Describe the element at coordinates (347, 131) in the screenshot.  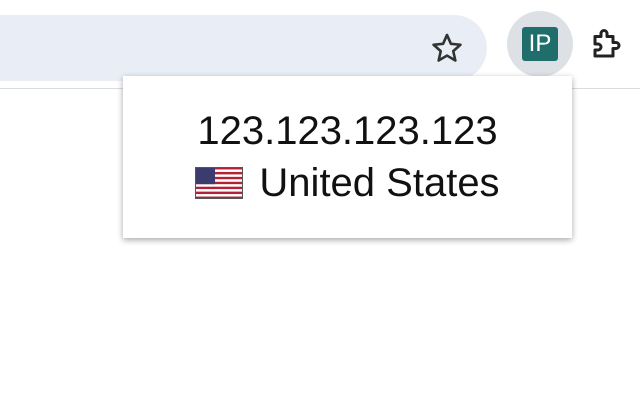
I see `ip-address: 123.123.123.123` at that location.